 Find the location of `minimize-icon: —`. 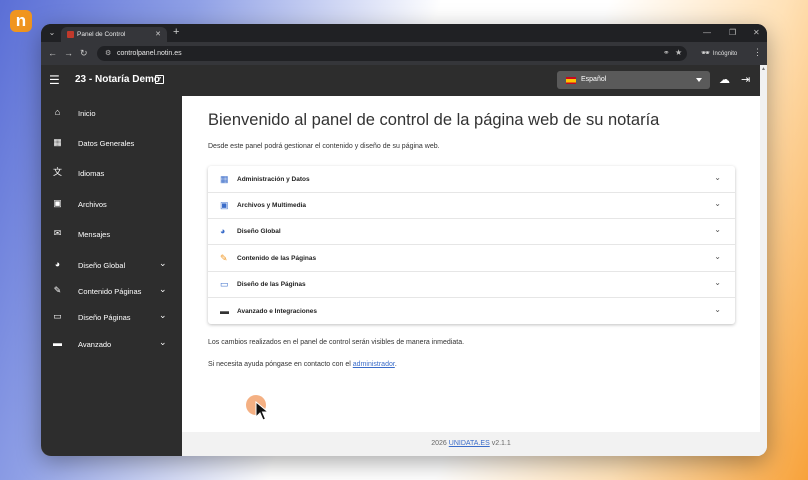

minimize-icon: — is located at coordinates (707, 32).